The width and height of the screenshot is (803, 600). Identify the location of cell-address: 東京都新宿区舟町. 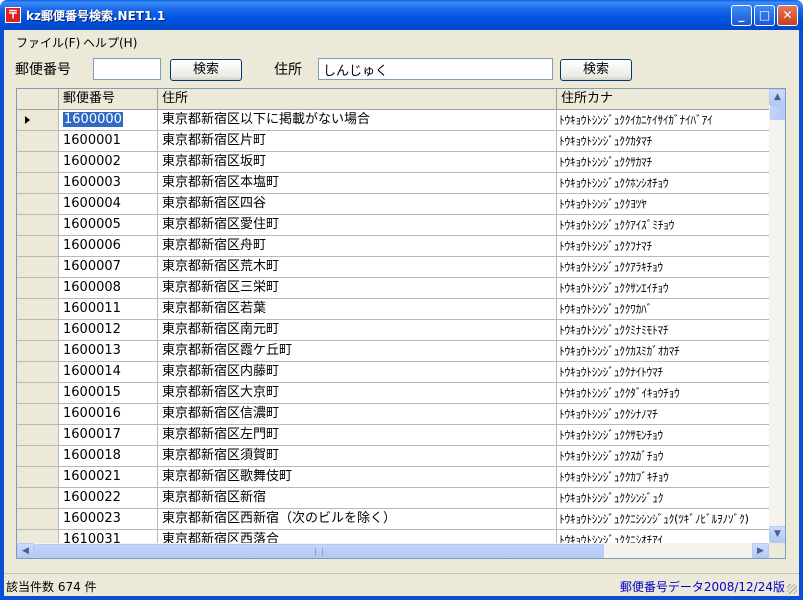
(357, 246).